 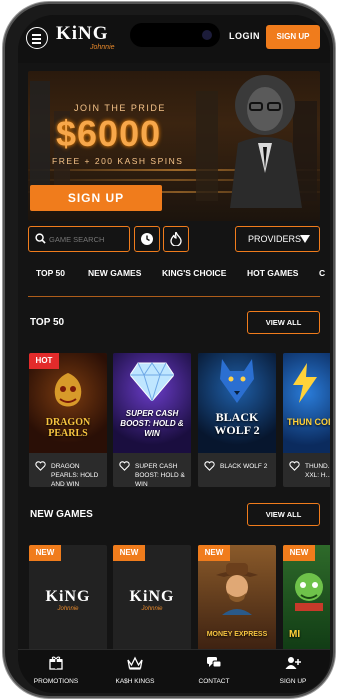 What do you see at coordinates (207, 35) in the screenshot?
I see `camera-icon` at bounding box center [207, 35].